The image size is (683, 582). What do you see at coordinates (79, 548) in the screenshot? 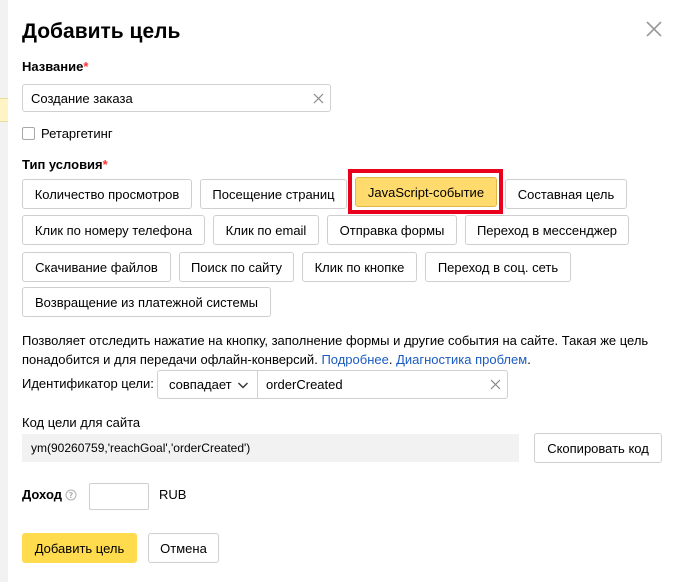
I see `add-goal-button: Добавить цель` at bounding box center [79, 548].